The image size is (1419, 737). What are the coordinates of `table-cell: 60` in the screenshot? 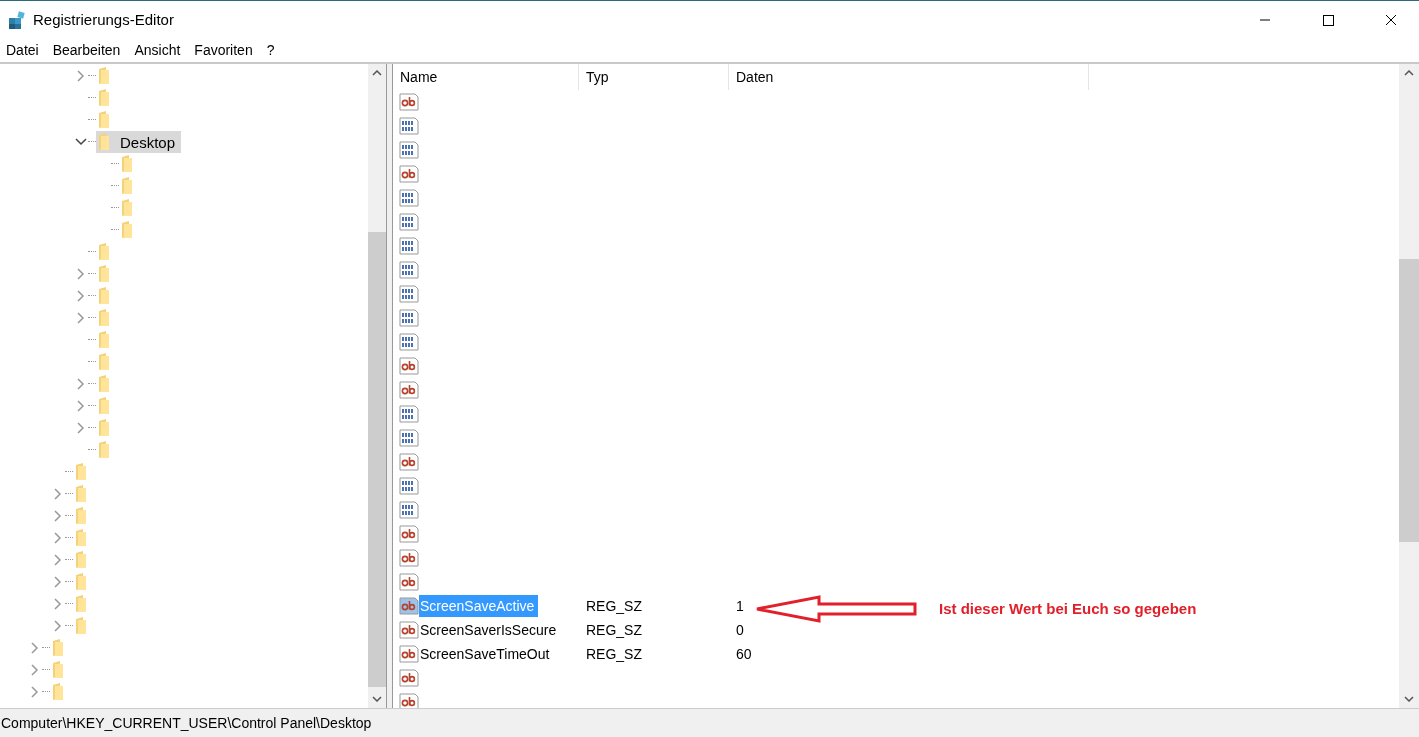 It's located at (744, 654).